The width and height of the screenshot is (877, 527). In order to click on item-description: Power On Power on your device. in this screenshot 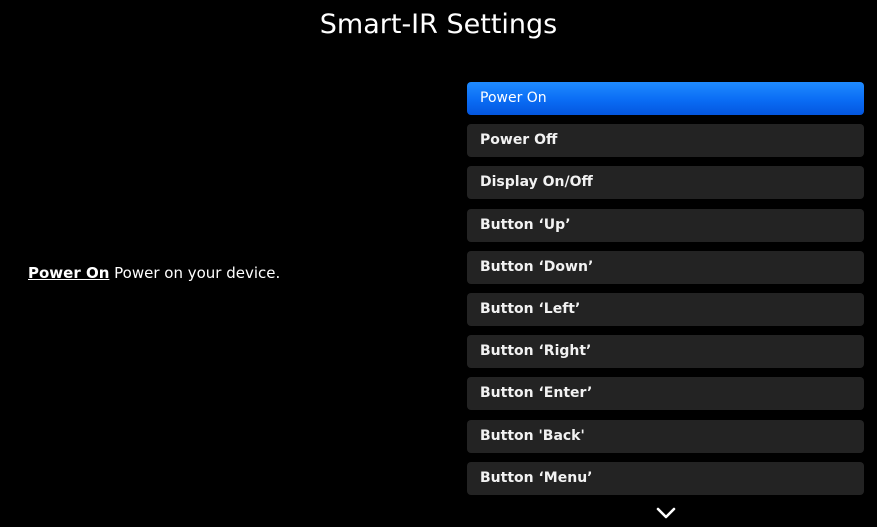, I will do `click(154, 273)`.